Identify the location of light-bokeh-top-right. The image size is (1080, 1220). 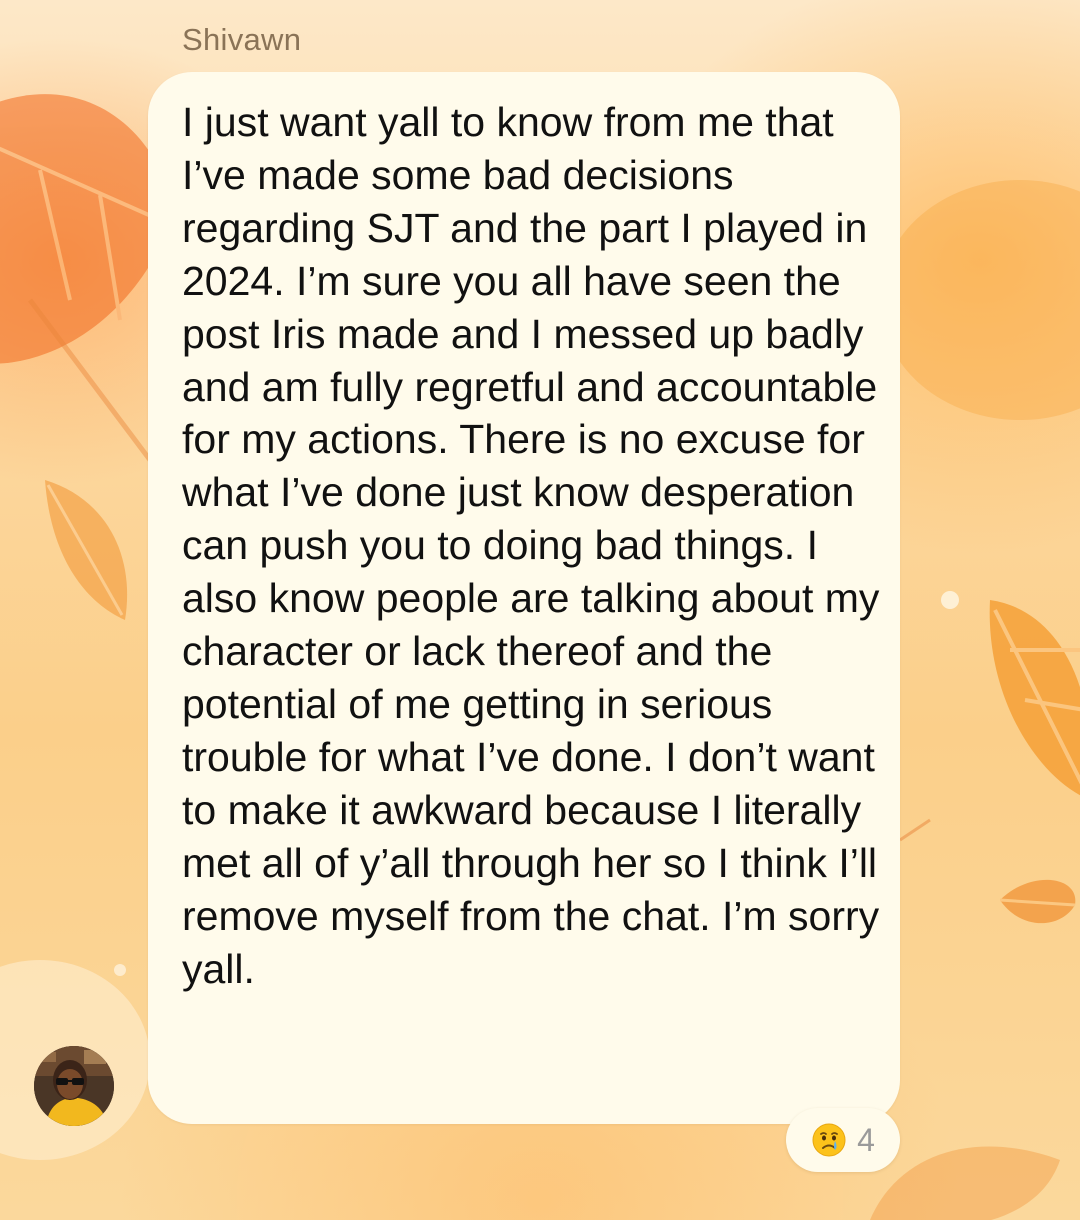
(980, 300).